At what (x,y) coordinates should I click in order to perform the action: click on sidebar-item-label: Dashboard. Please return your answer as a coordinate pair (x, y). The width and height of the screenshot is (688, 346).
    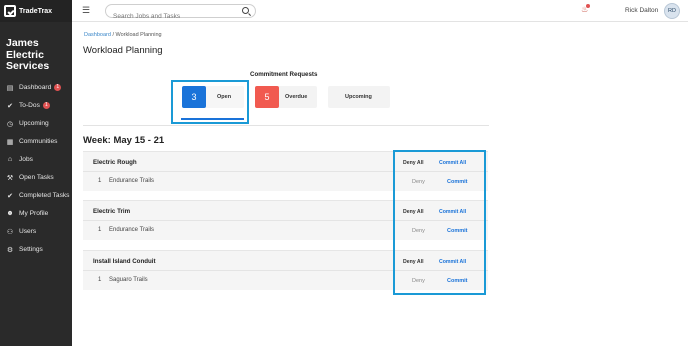
    Looking at the image, I should click on (35, 87).